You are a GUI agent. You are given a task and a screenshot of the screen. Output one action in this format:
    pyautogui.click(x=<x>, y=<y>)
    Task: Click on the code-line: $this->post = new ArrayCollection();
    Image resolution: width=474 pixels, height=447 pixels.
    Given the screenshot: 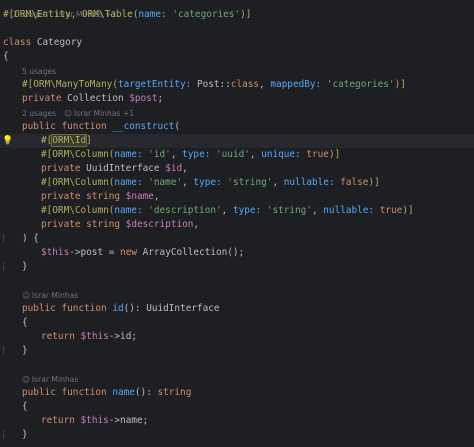 What is the action you would take?
    pyautogui.click(x=237, y=253)
    